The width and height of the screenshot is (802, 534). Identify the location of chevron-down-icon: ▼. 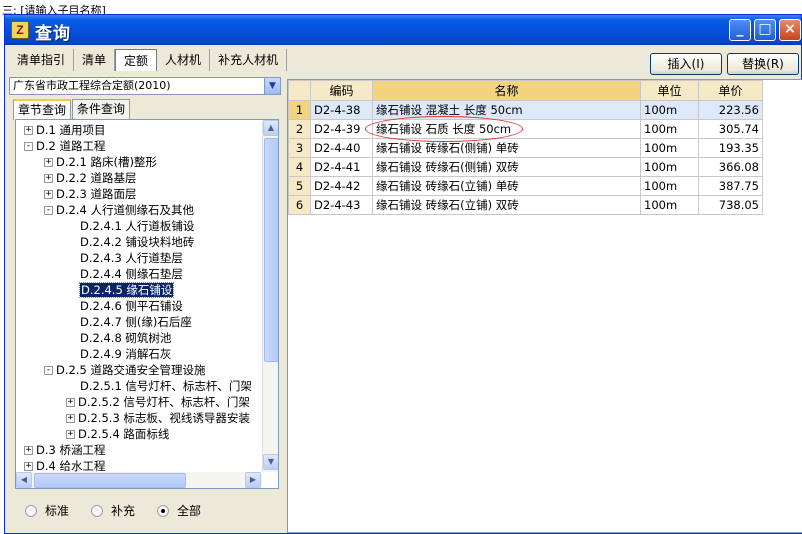
(272, 86).